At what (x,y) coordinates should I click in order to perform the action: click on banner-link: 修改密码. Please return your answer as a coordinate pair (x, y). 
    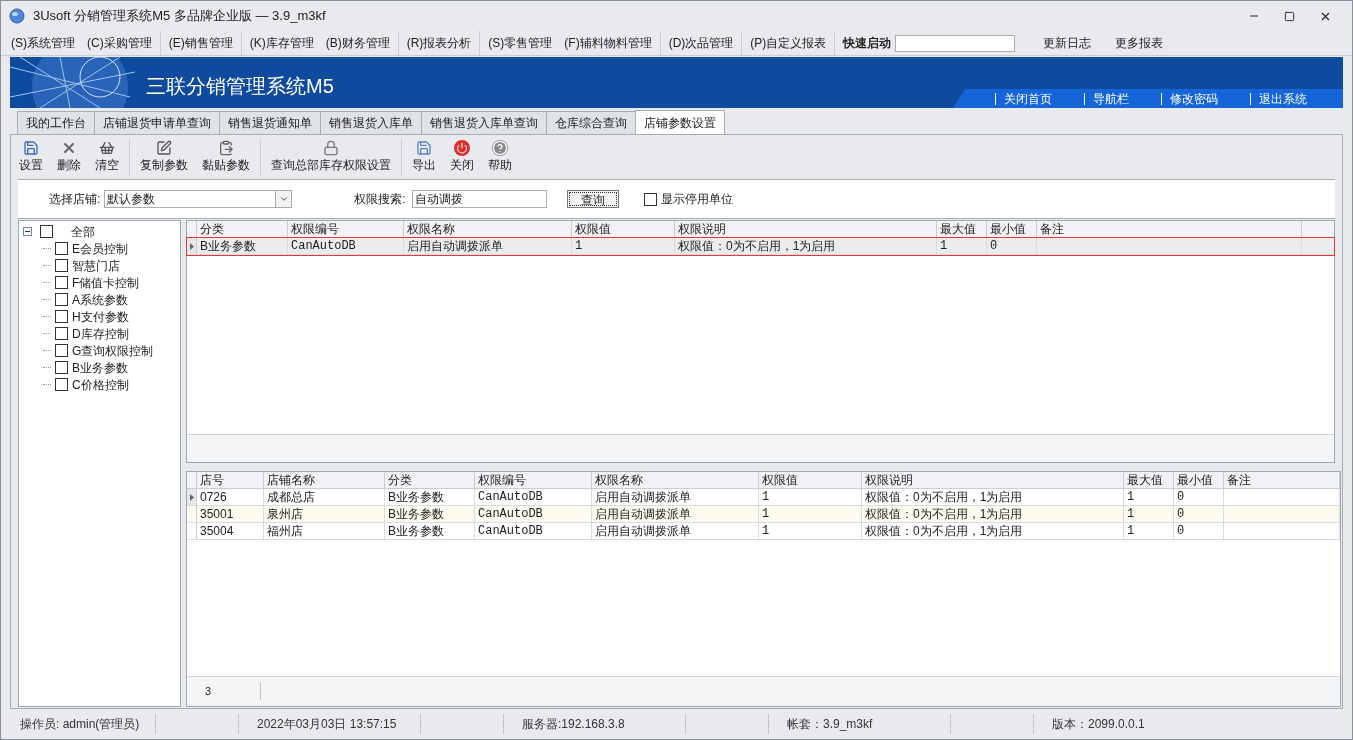
    Looking at the image, I should click on (1189, 98).